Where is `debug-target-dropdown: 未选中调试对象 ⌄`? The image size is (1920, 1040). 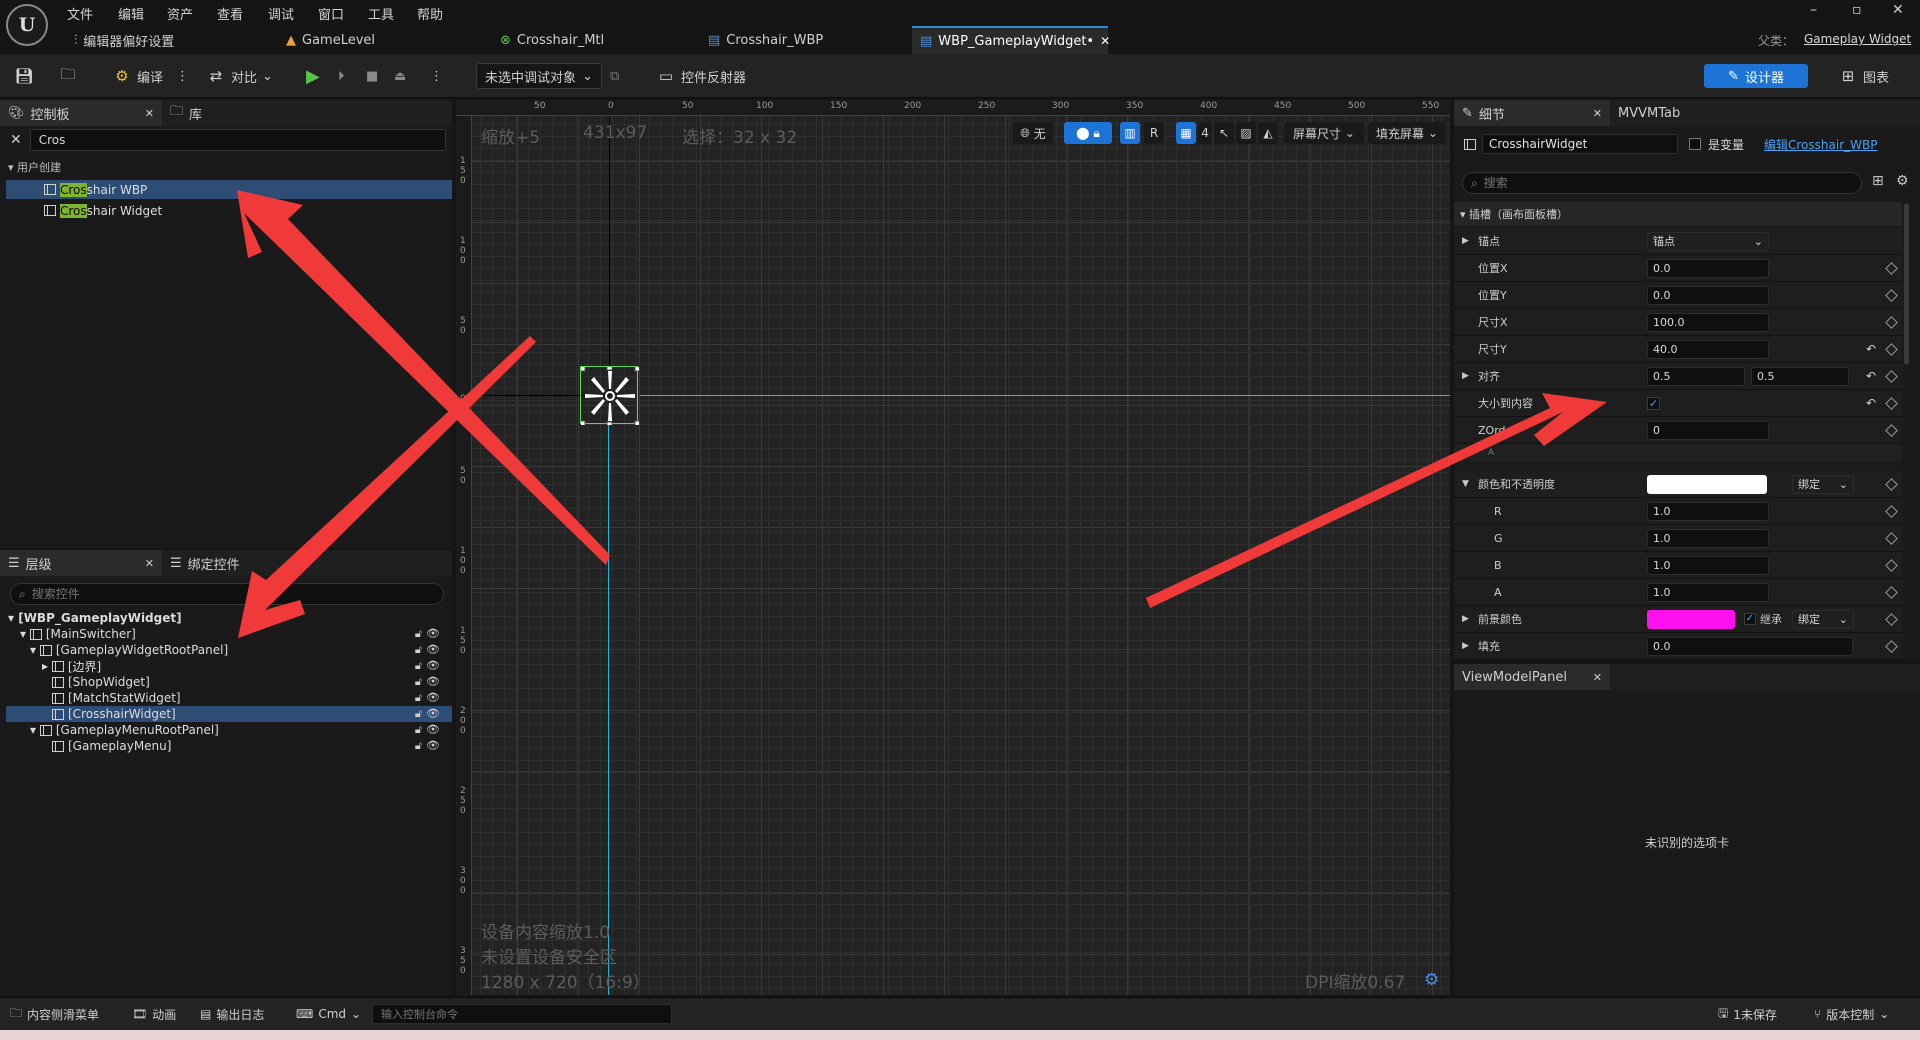
debug-target-dropdown: 未选中调试对象 ⌄ is located at coordinates (539, 76).